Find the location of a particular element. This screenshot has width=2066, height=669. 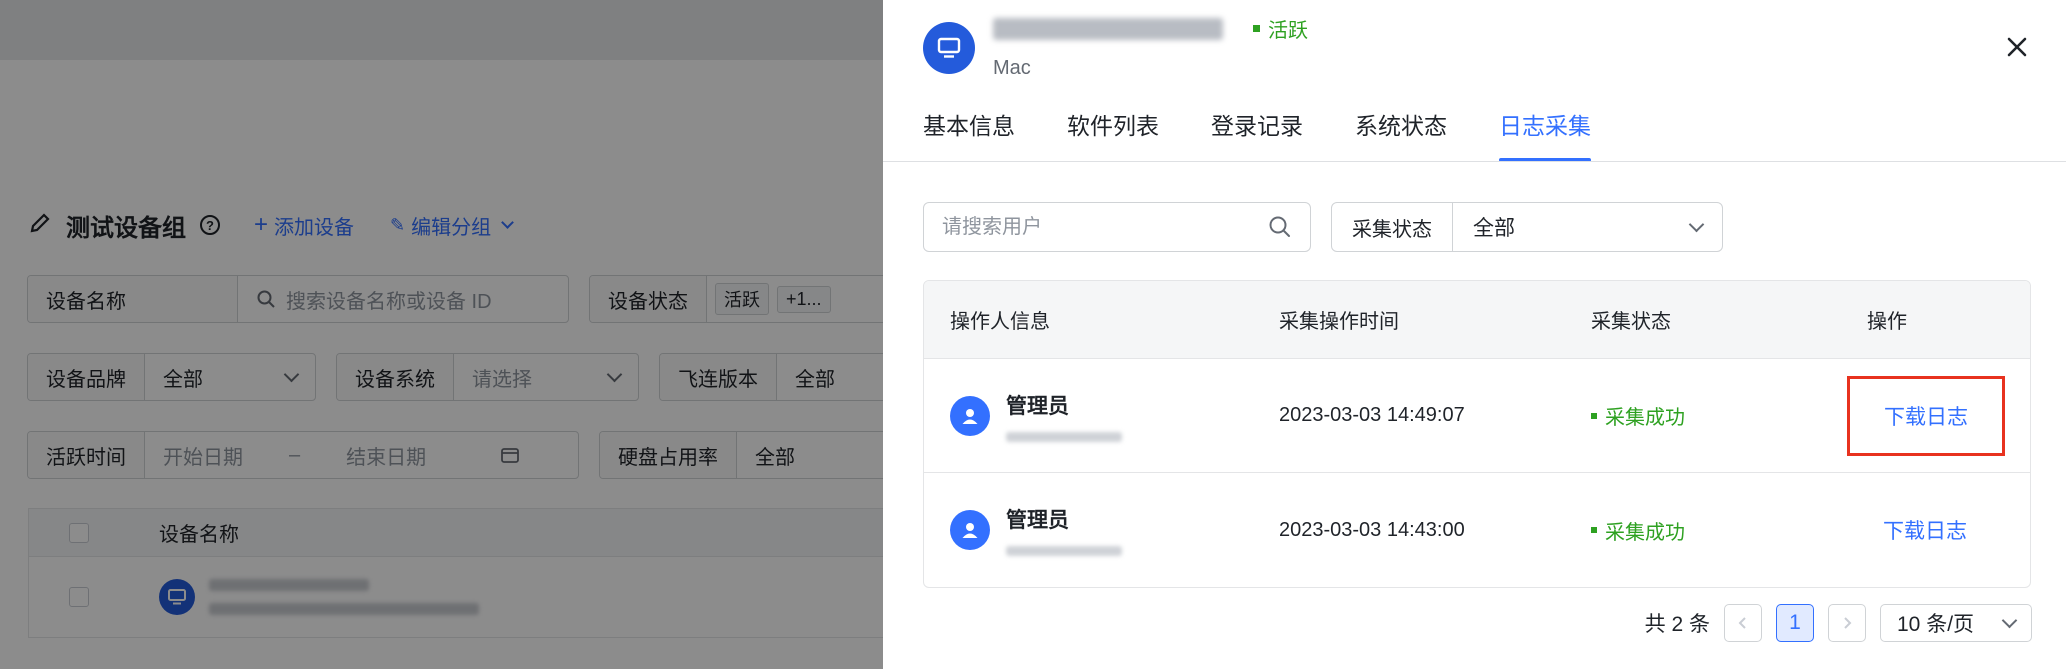

search-icon is located at coordinates (1280, 227).